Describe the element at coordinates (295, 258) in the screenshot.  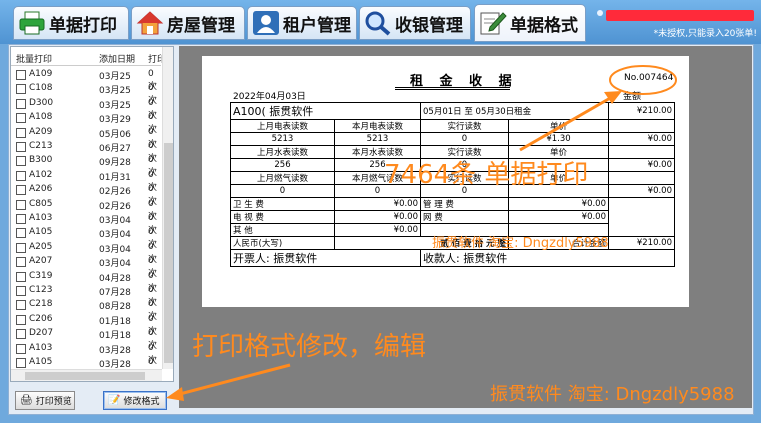
I see `issuer-value: 振贯软件` at that location.